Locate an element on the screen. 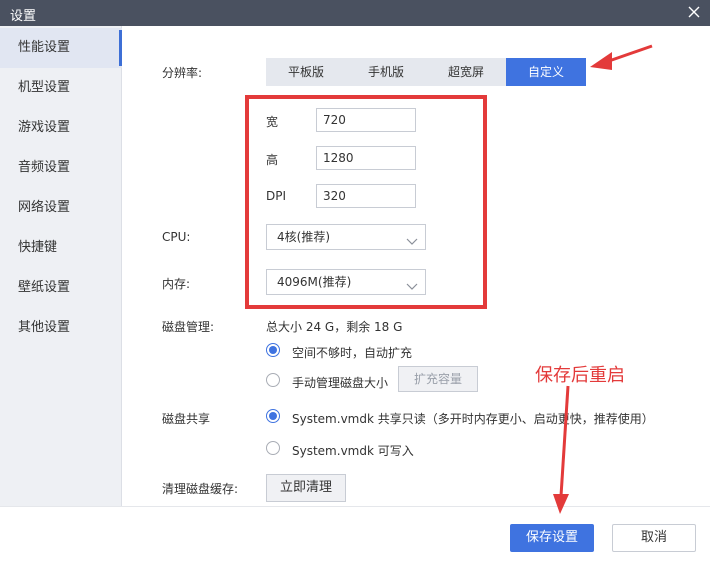 The image size is (710, 562). clear-cache-button: 立即清理 is located at coordinates (306, 488).